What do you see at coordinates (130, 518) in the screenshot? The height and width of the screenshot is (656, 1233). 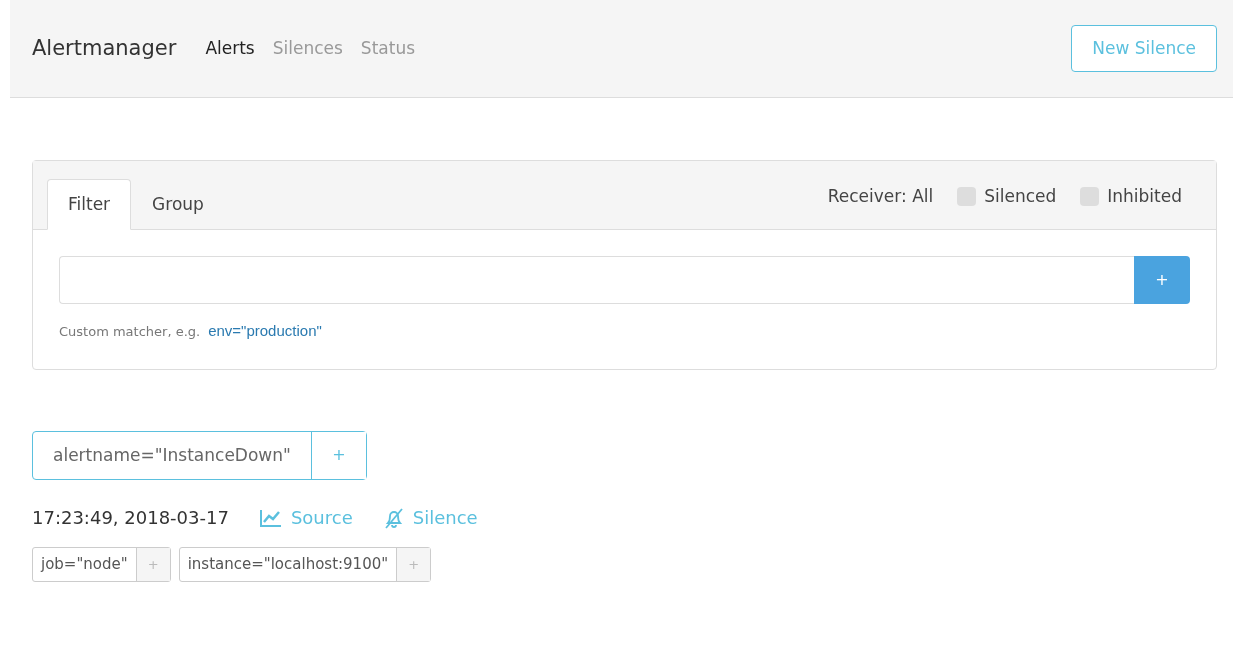 I see `alert-time: 17:23:49, 2018-03-17` at bounding box center [130, 518].